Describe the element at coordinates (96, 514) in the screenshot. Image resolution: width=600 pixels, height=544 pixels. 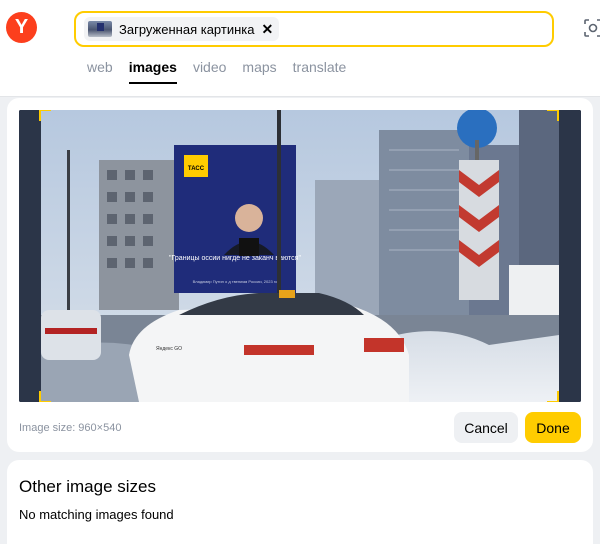
I see `no-results-message: No matching images found` at that location.